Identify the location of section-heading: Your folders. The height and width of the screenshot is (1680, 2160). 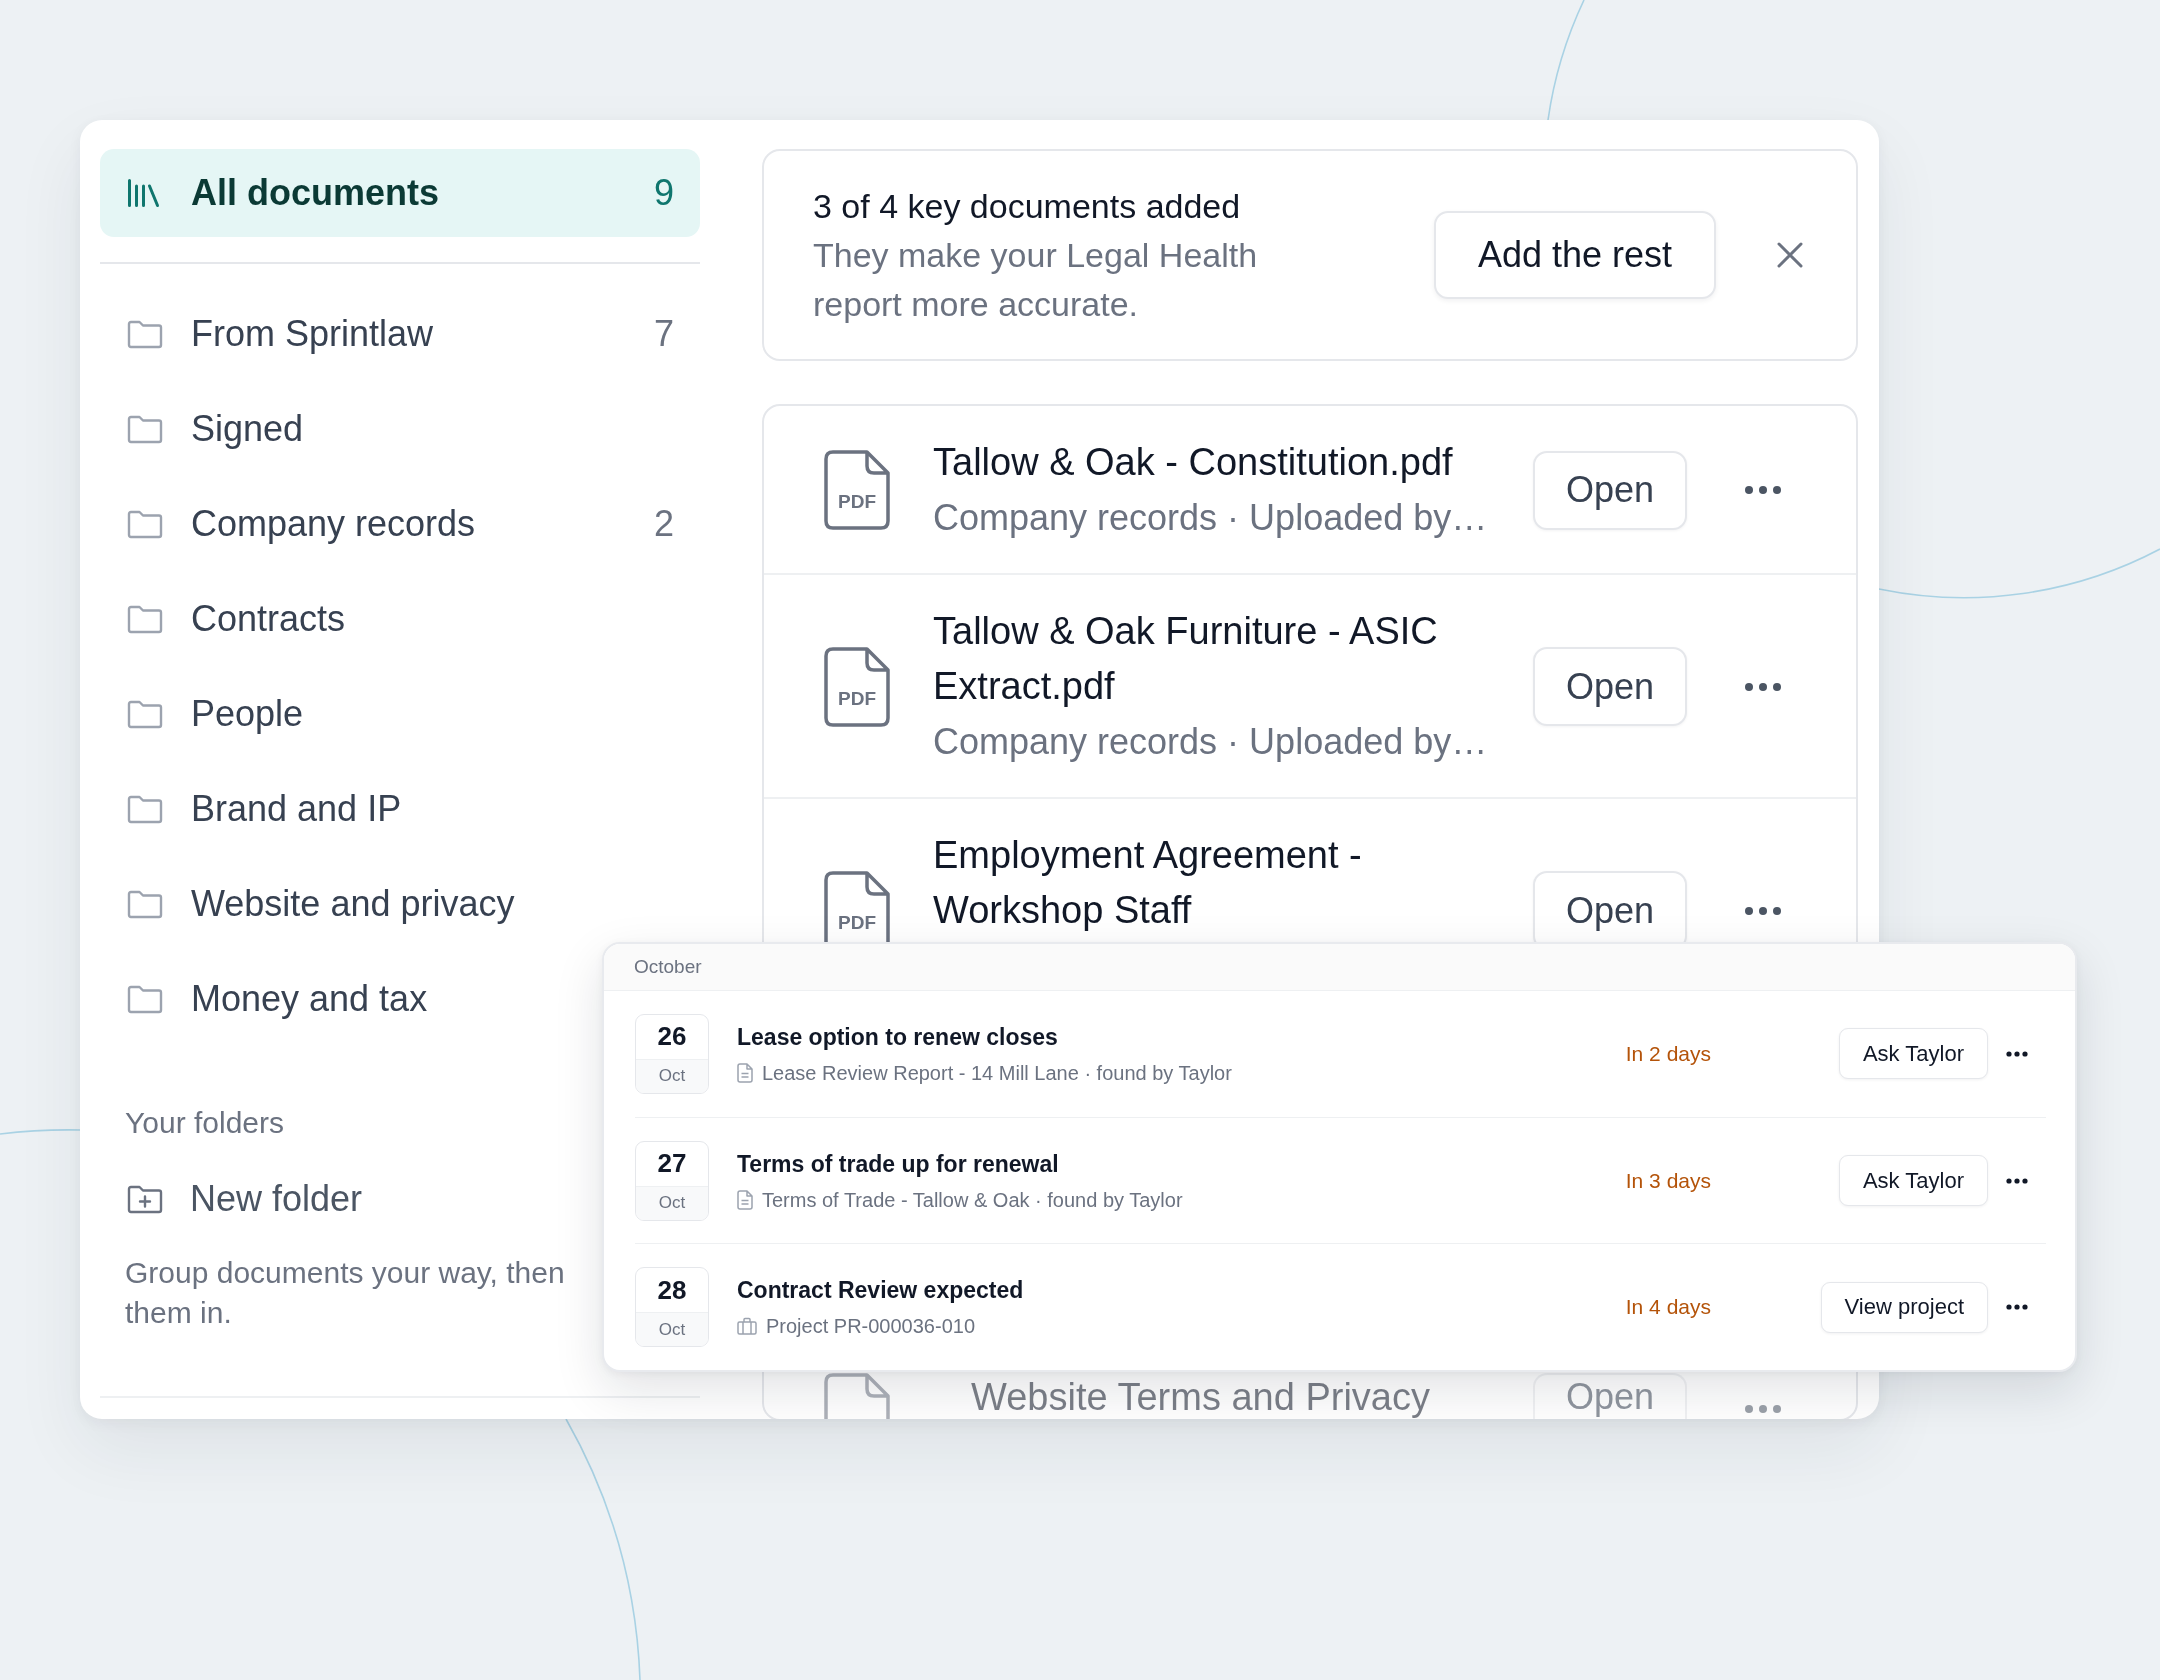
(204, 1123).